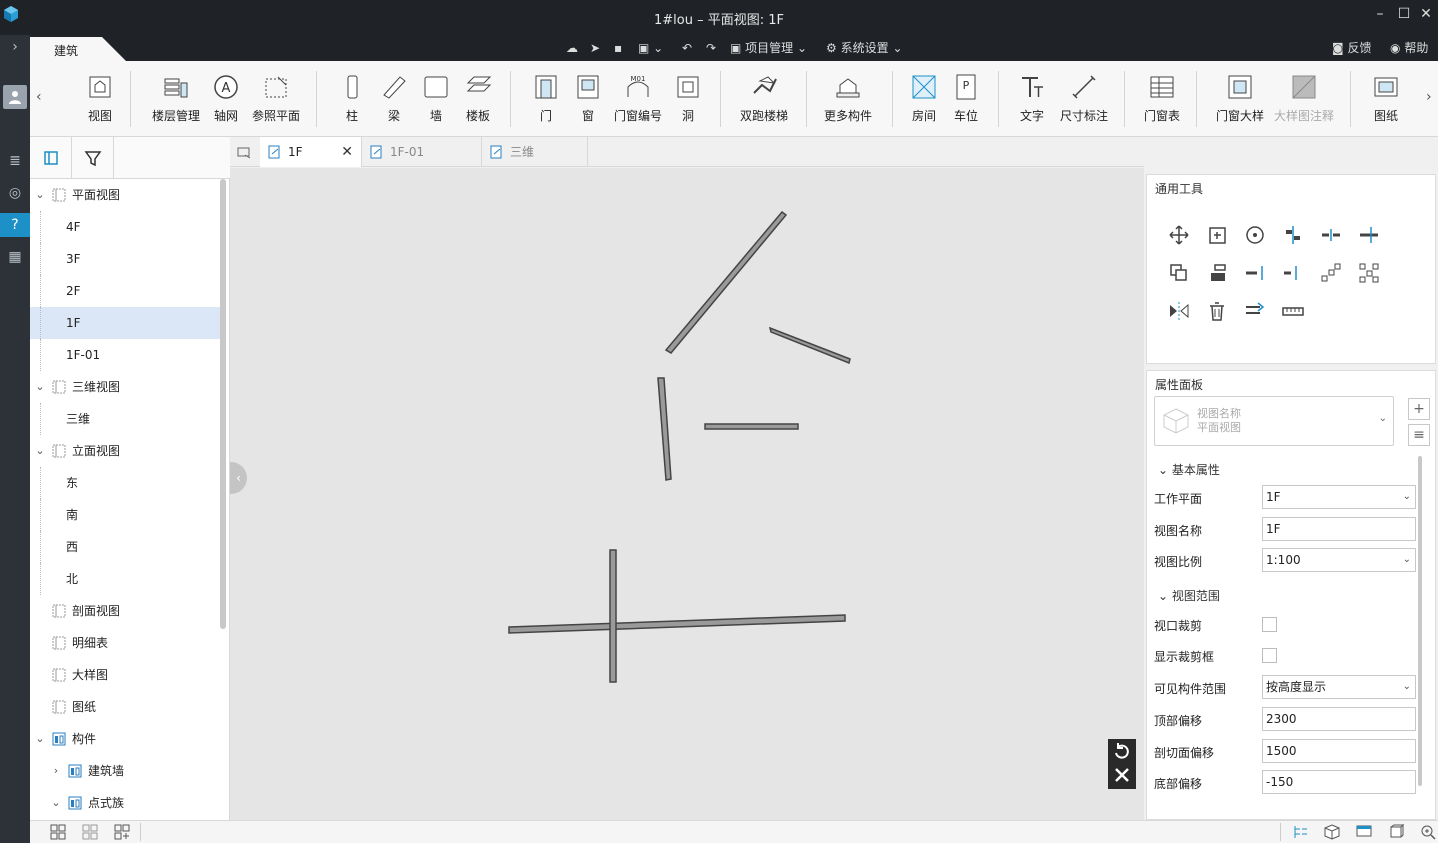  What do you see at coordinates (125, 611) in the screenshot?
I see `tree-row: 剖面视图` at bounding box center [125, 611].